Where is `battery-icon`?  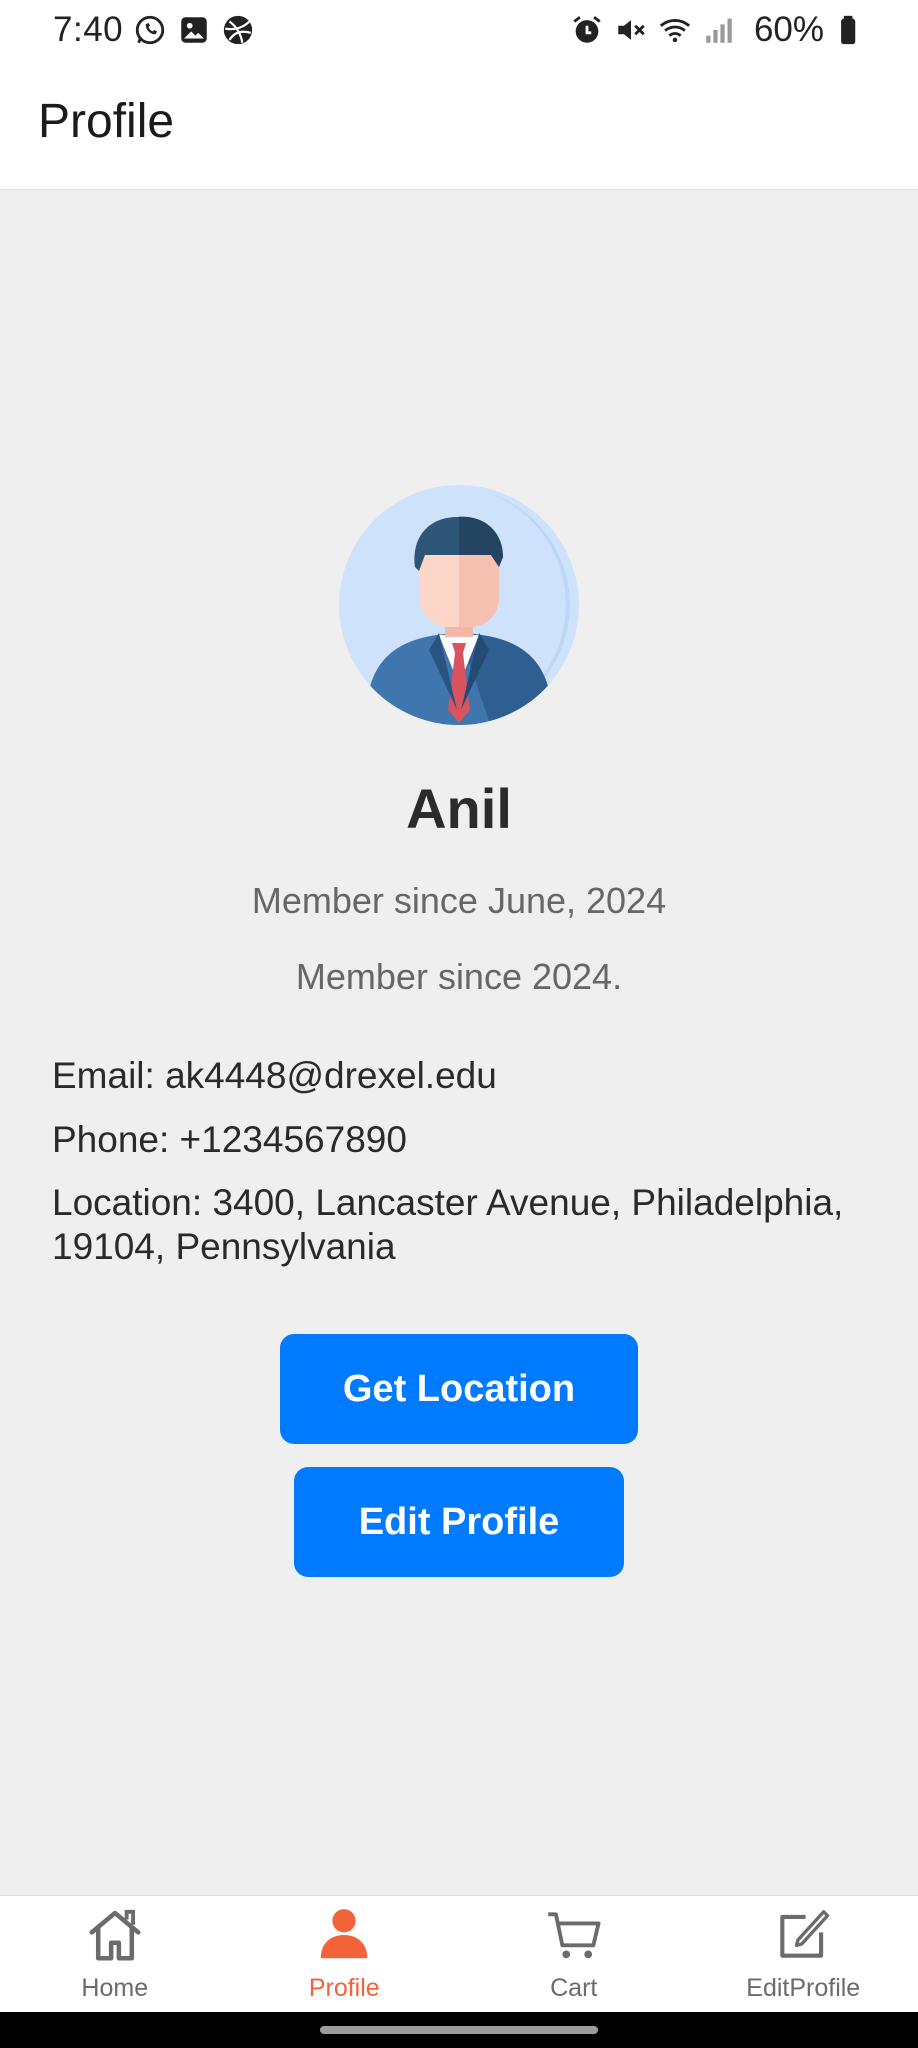
battery-icon is located at coordinates (851, 30).